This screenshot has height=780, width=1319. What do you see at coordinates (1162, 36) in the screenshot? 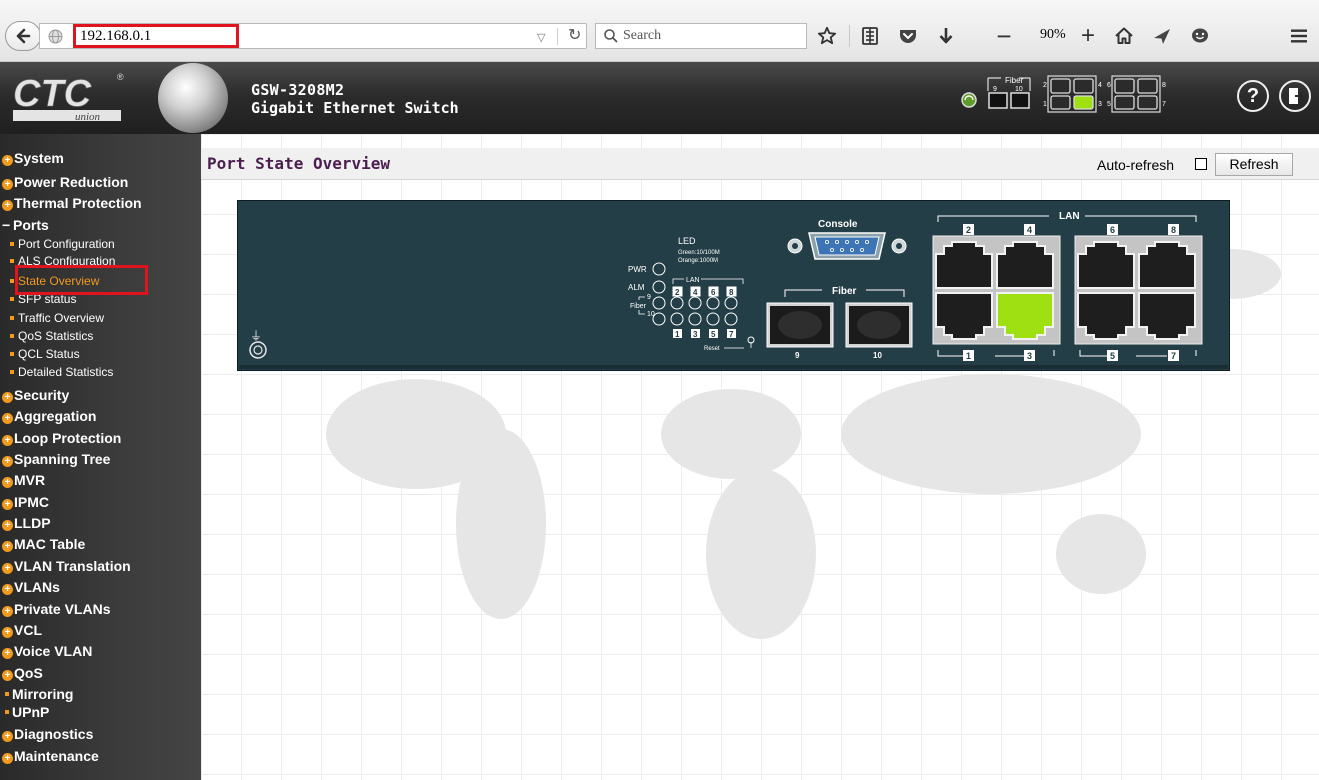
I see `send-icon` at bounding box center [1162, 36].